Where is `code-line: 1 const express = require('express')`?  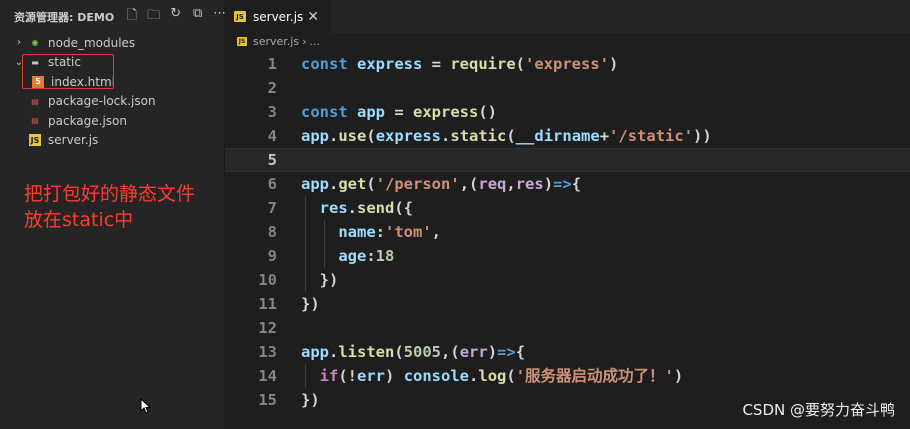 code-line: 1 const express = require('express') is located at coordinates (567, 64).